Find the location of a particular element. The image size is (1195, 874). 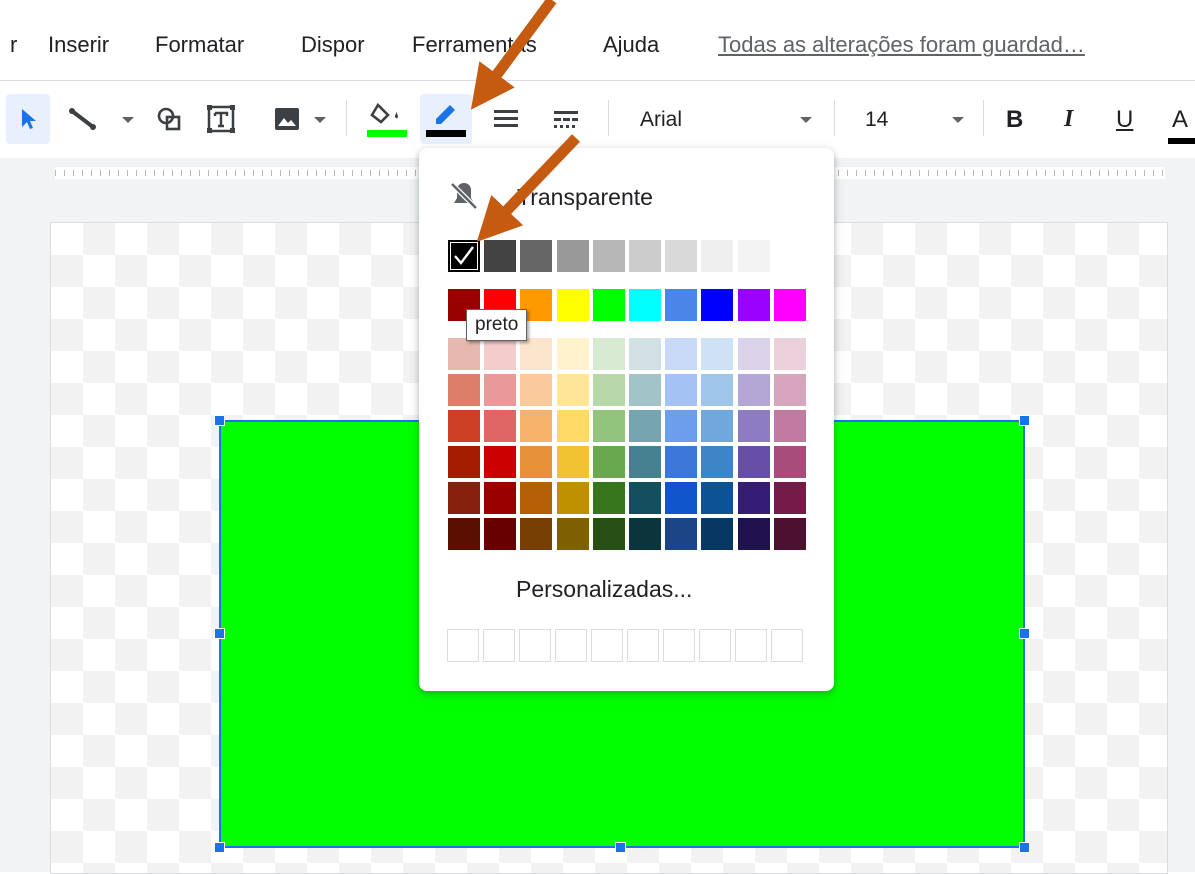

font-size-select: 14 is located at coordinates (876, 120).